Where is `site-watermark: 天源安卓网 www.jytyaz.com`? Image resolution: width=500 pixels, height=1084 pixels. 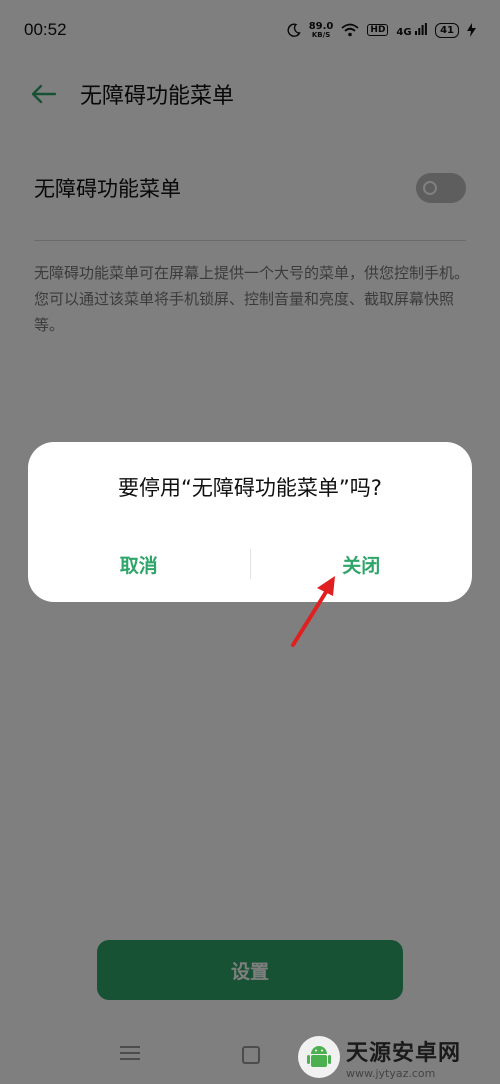 site-watermark: 天源安卓网 www.jytyaz.com is located at coordinates (398, 1057).